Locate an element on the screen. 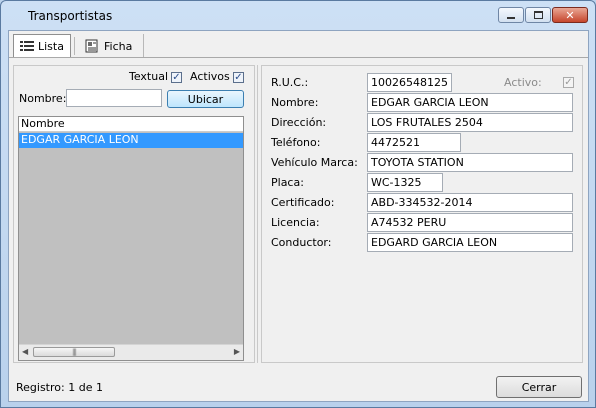 This screenshot has height=408, width=596. activo-checkbox: ✓ is located at coordinates (568, 82).